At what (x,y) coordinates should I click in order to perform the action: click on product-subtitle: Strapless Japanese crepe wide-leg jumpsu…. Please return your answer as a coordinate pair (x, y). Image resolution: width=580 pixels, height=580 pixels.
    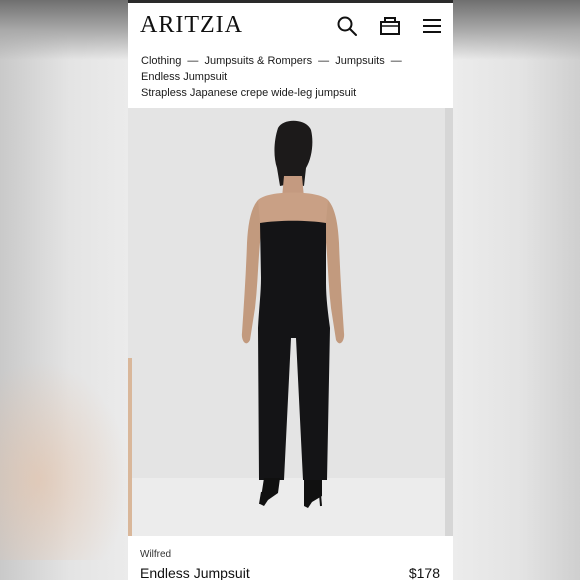
    Looking at the image, I should click on (249, 93).